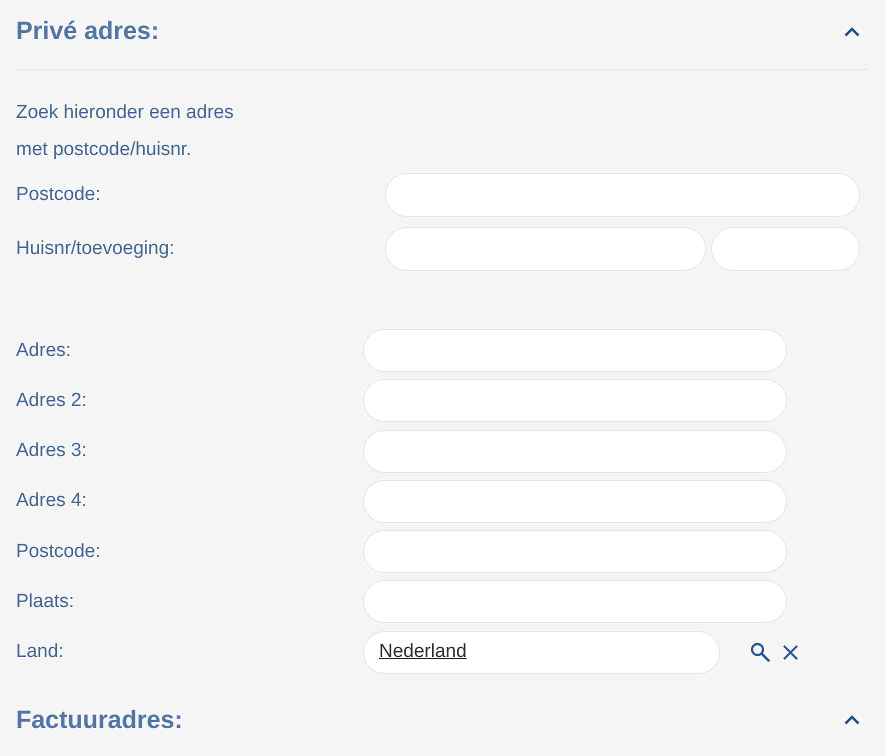 This screenshot has height=756, width=886. I want to click on field-label: Adres 4:, so click(51, 501).